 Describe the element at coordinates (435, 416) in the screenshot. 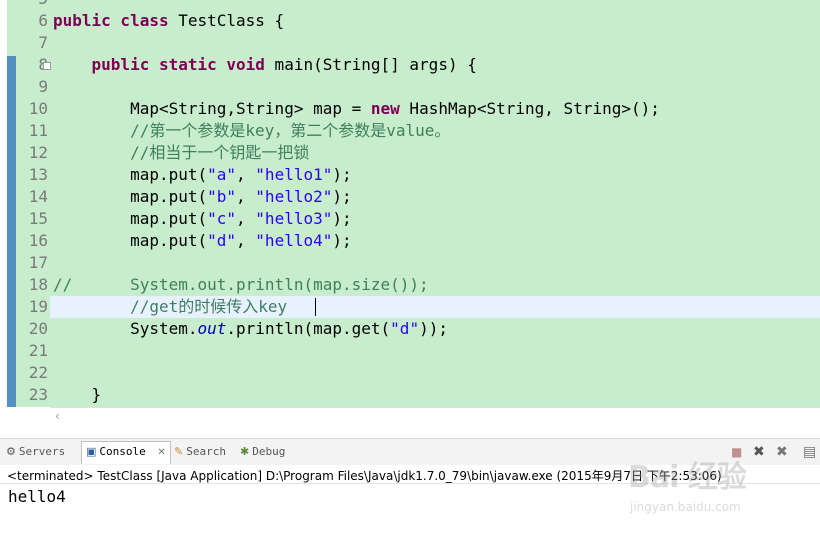

I see `editor-horizontal-scrollbar: ‹` at that location.